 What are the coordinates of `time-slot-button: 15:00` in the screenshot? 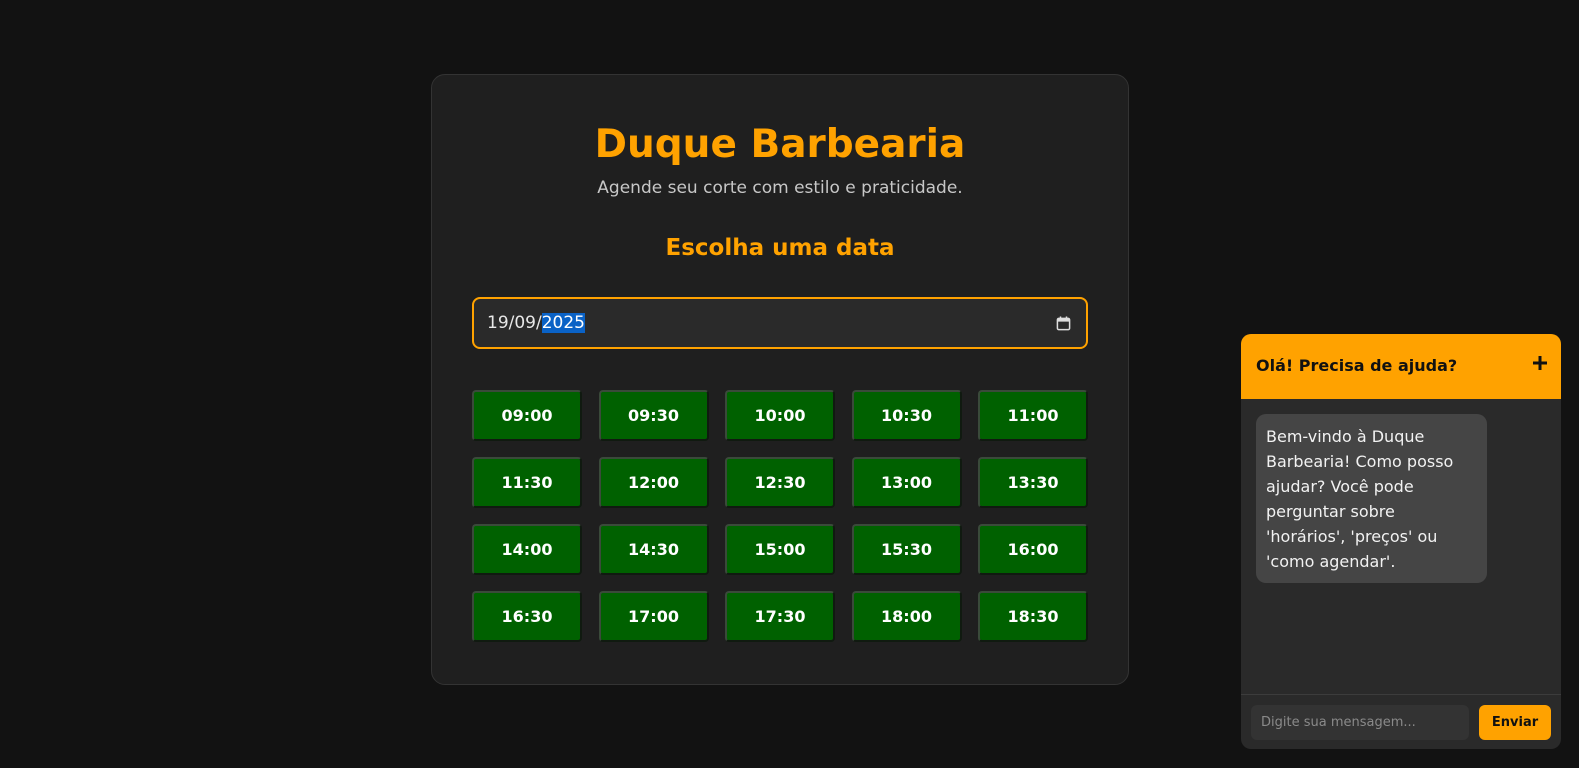 It's located at (780, 549).